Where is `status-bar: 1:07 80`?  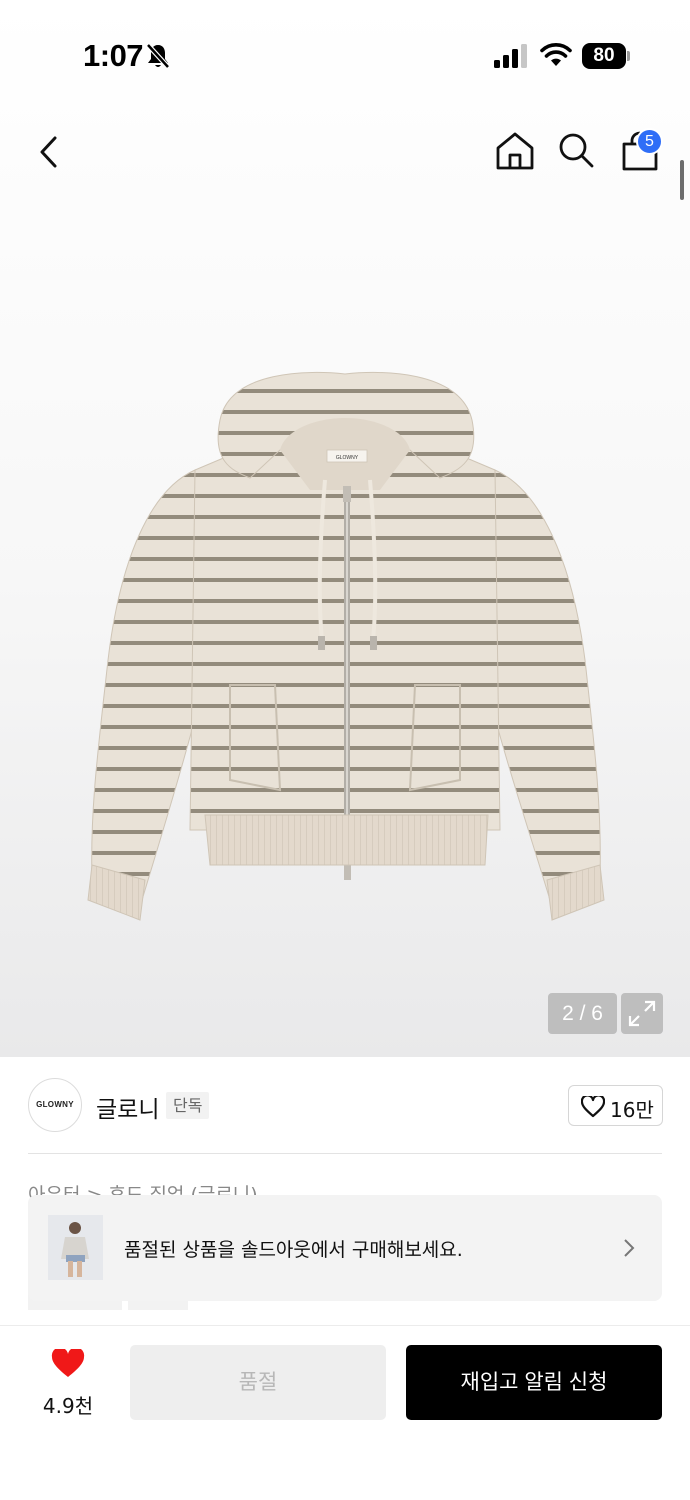
status-bar: 1:07 80 is located at coordinates (345, 55).